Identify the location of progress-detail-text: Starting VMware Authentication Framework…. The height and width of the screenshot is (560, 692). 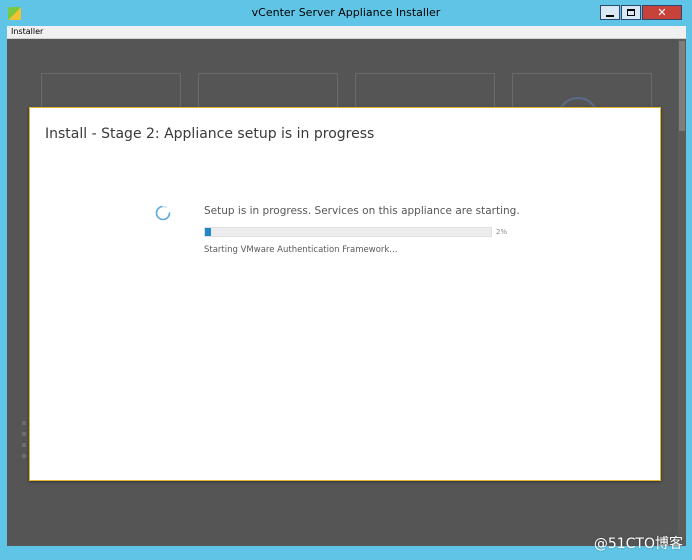
(301, 250).